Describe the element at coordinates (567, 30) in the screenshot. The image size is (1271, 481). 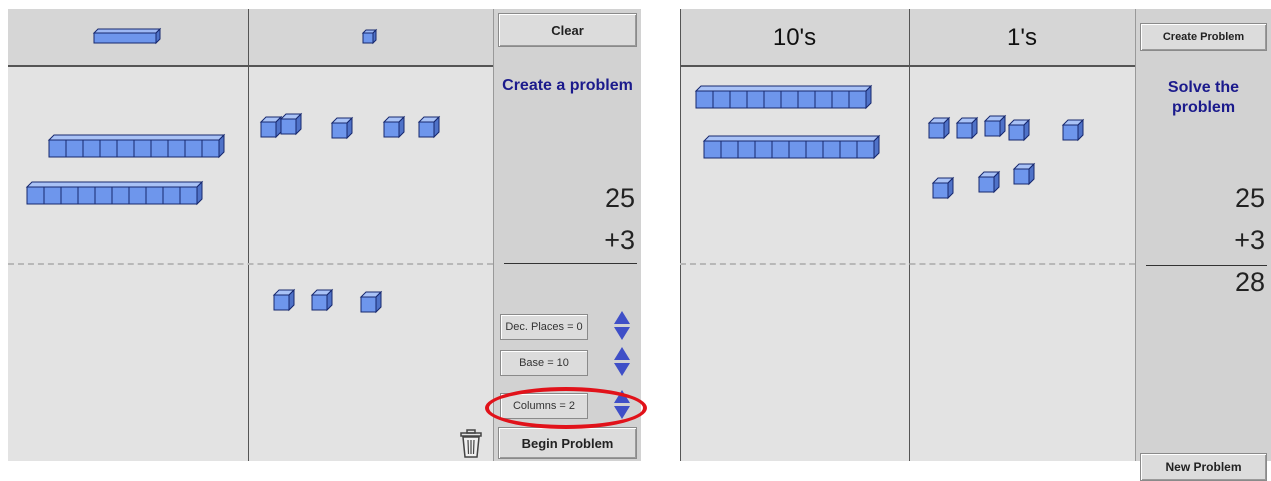
I see `clear-button: Clear` at that location.